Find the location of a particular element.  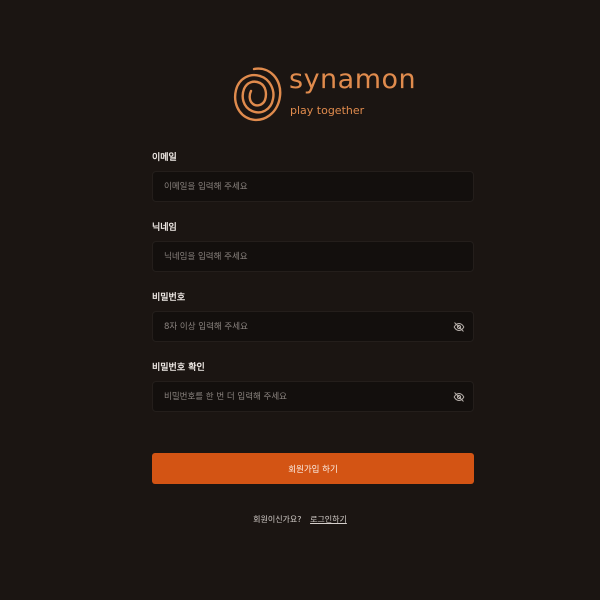

nickname-label: 닉네임 is located at coordinates (164, 228).